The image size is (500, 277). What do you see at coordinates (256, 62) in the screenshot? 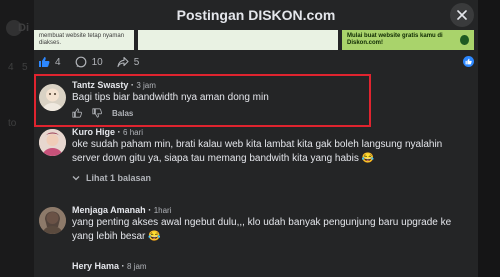
I see `reactions-bar: 4 10 5` at bounding box center [256, 62].